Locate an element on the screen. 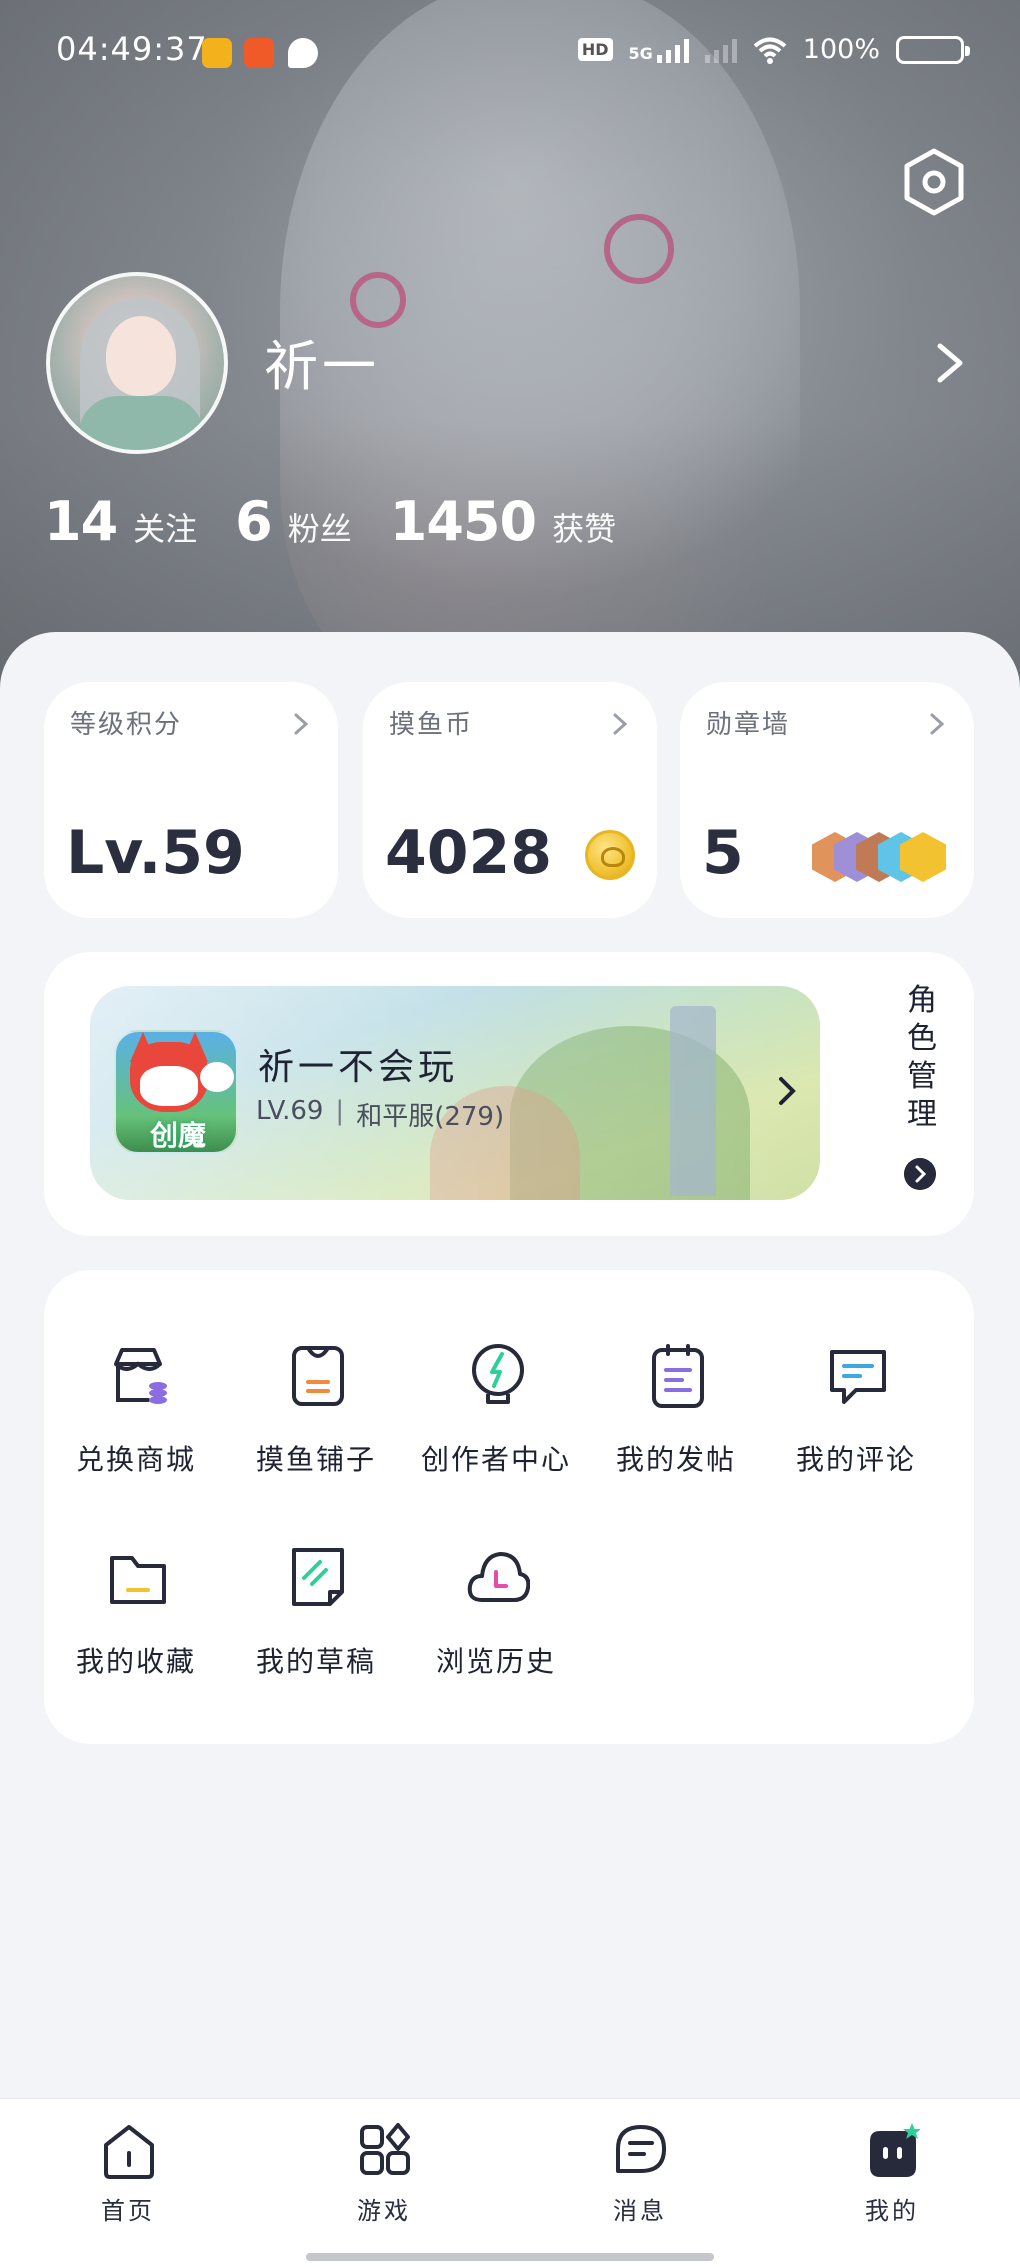  shop-bag-icon is located at coordinates (318, 1376).